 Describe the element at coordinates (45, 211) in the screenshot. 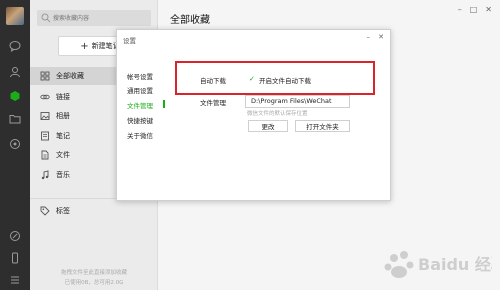

I see `tag-icon` at that location.